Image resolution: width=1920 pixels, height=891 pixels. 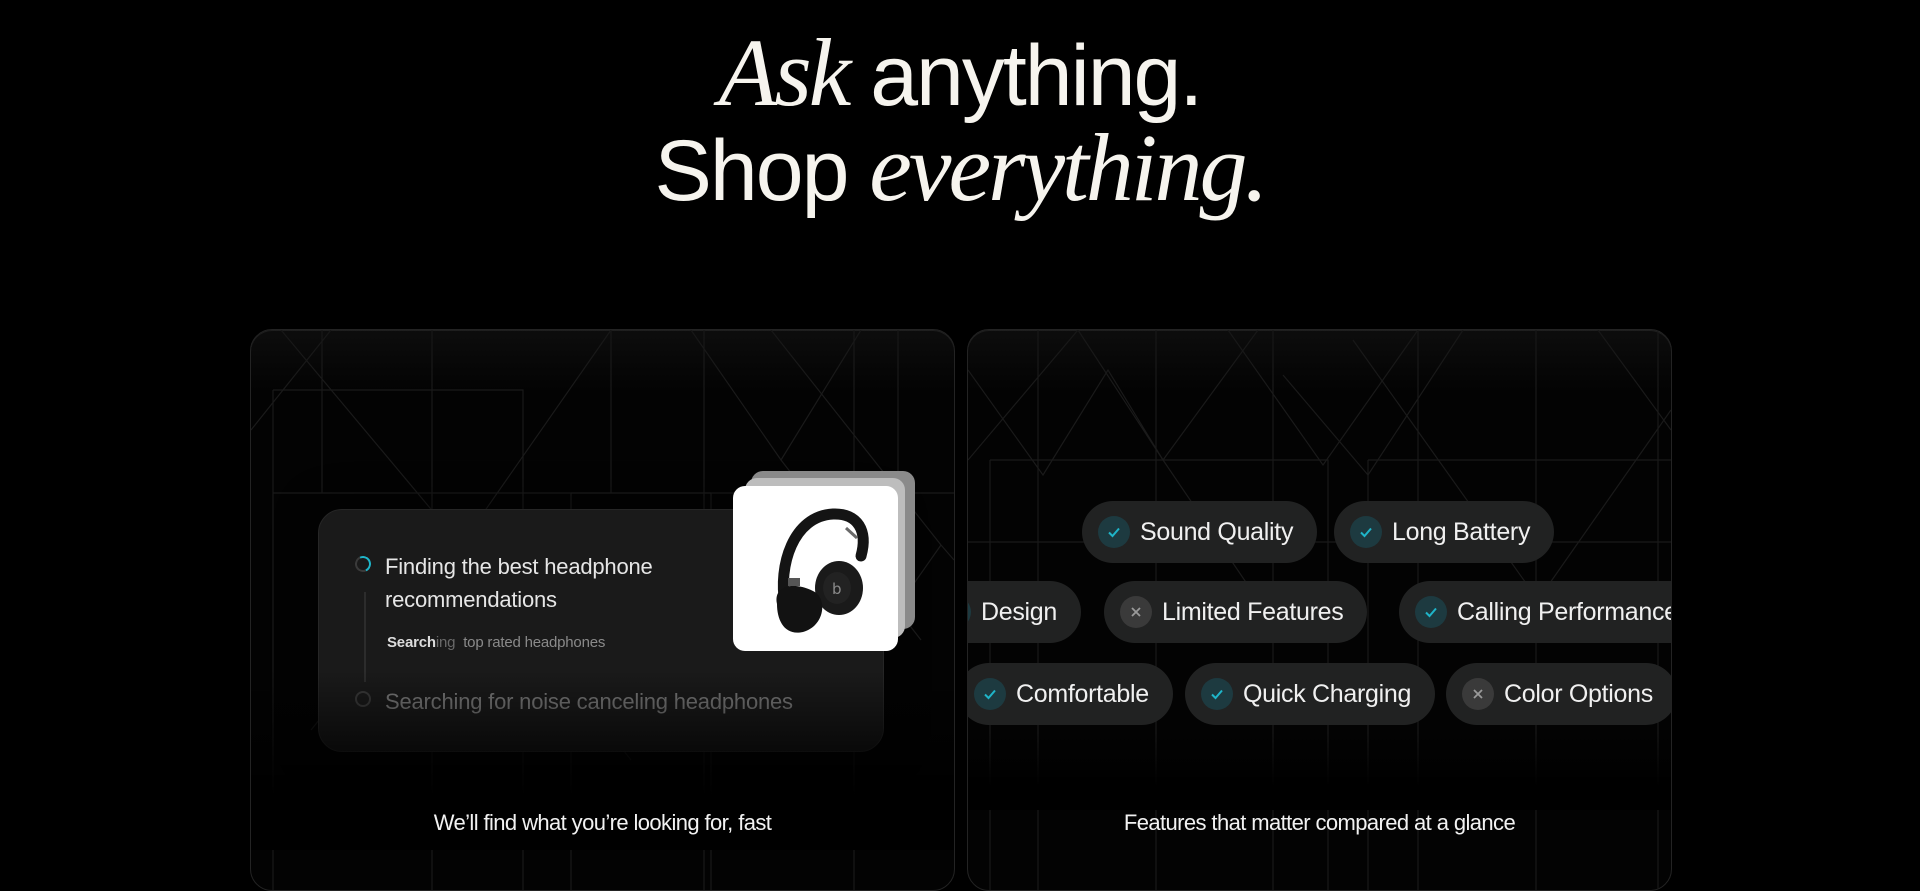 I want to click on feature-label: Design, so click(x=1019, y=611).